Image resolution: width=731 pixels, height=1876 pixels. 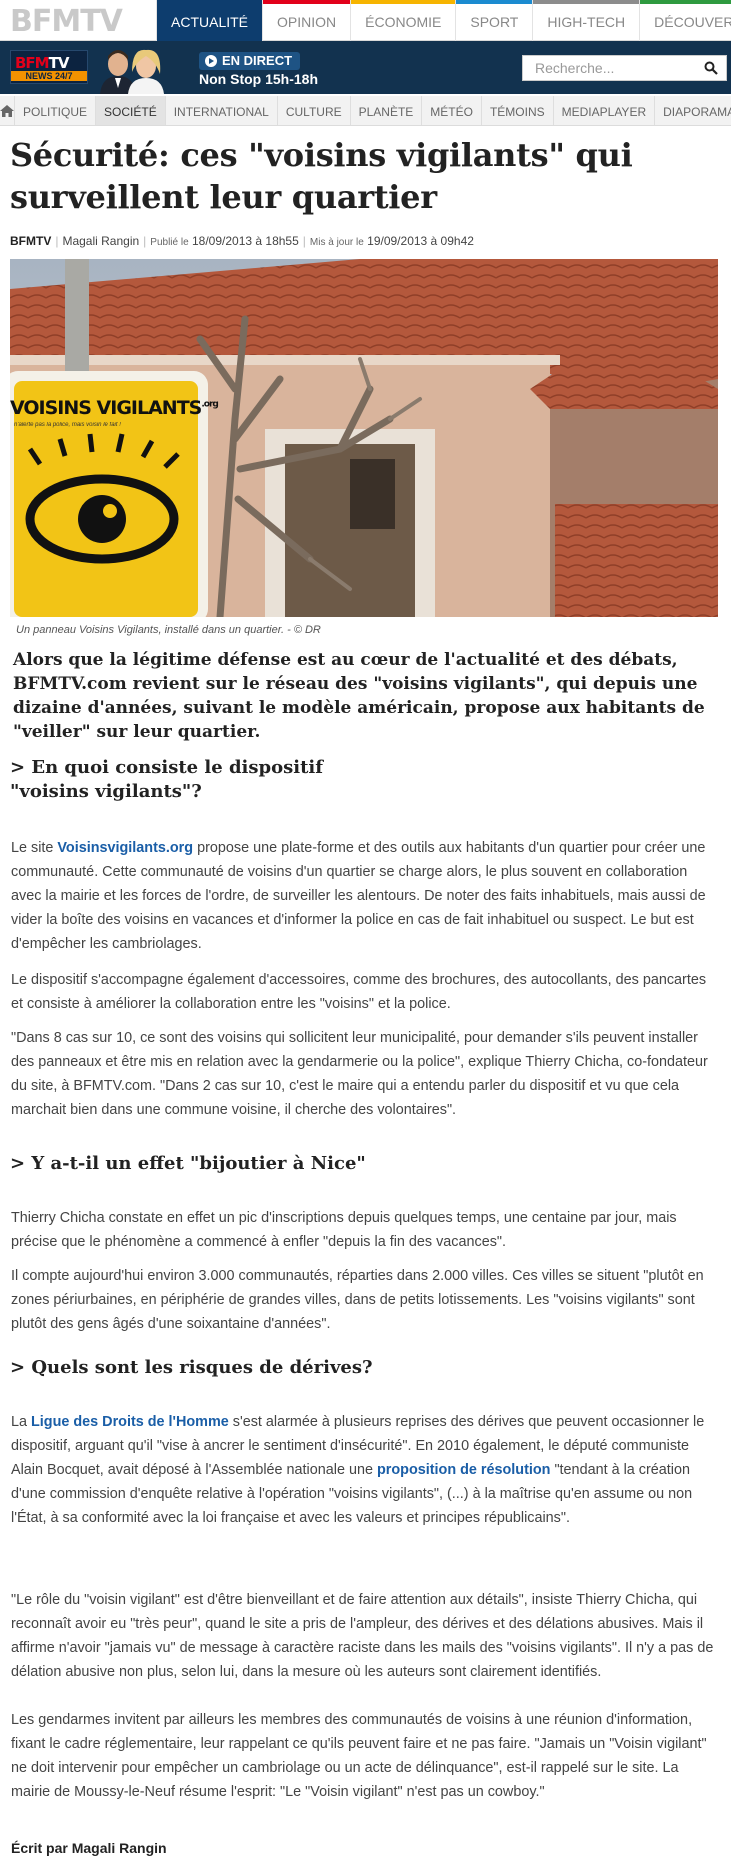 I want to click on tab-découverte: DÉCOUVERTE, so click(x=685, y=20).